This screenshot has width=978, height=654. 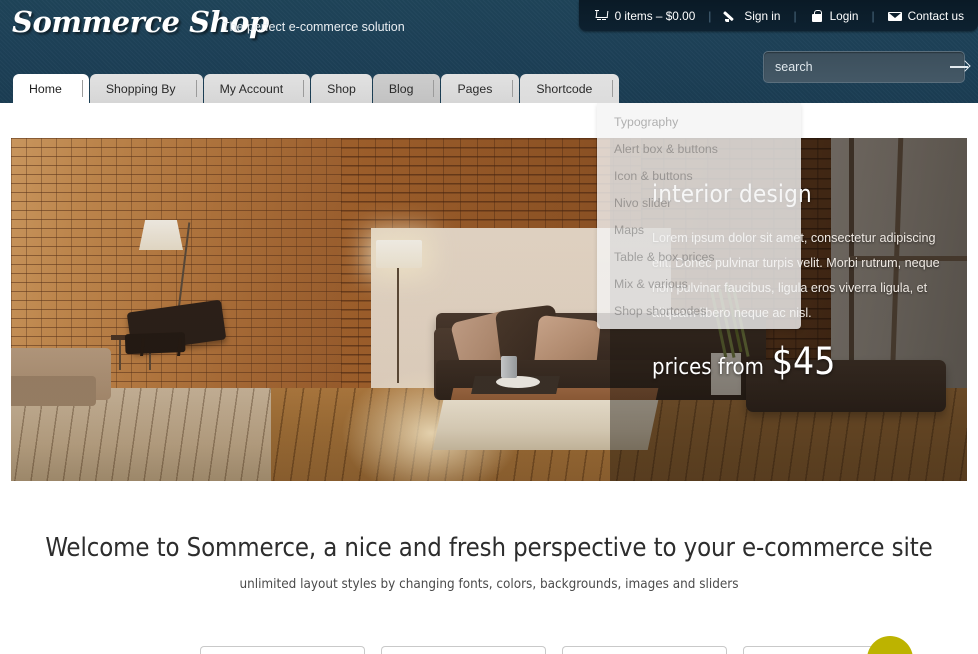 What do you see at coordinates (854, 67) in the screenshot?
I see `search-input` at bounding box center [854, 67].